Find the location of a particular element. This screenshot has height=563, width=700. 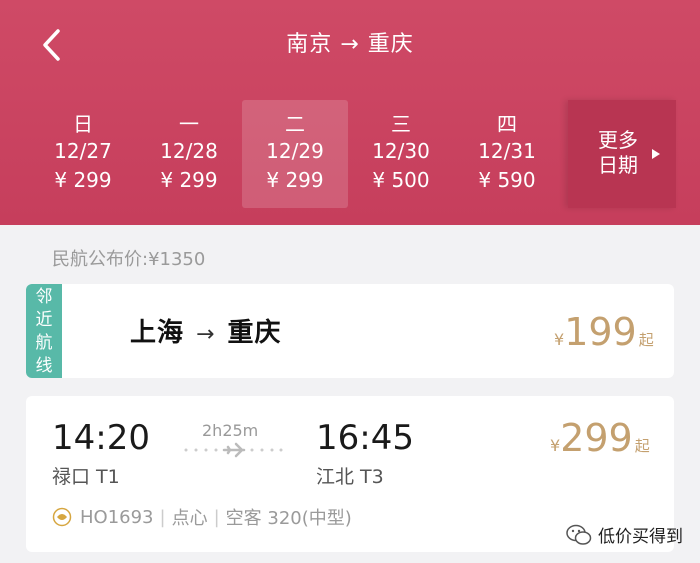

more-dates-label: 更多 日期 is located at coordinates (618, 153).